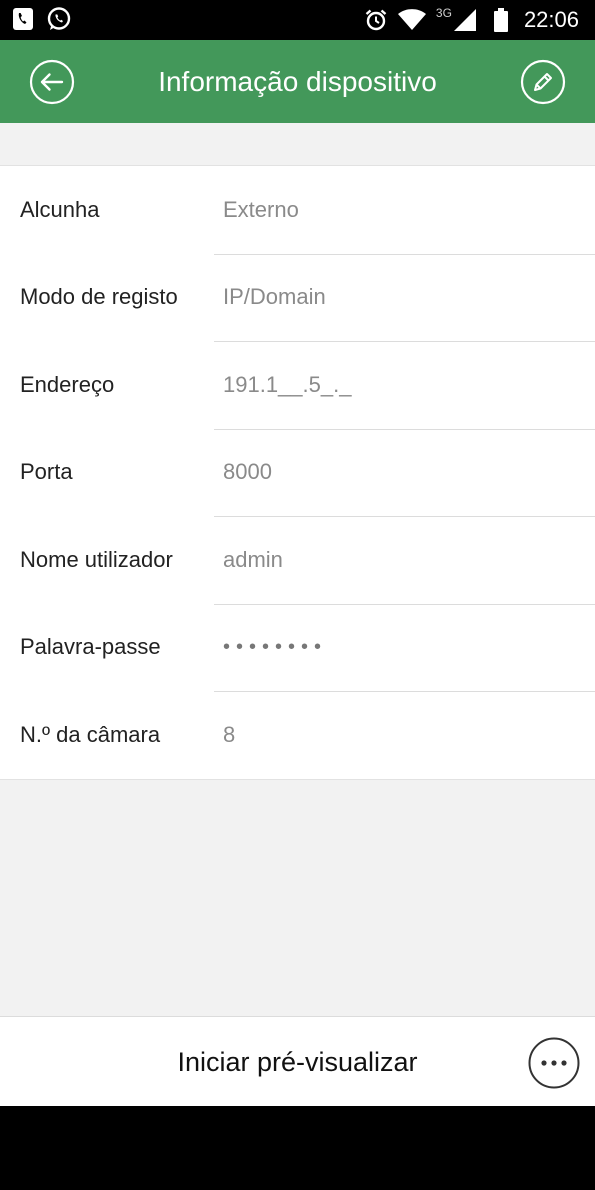 The width and height of the screenshot is (595, 1190). I want to click on pencil-icon, so click(543, 82).